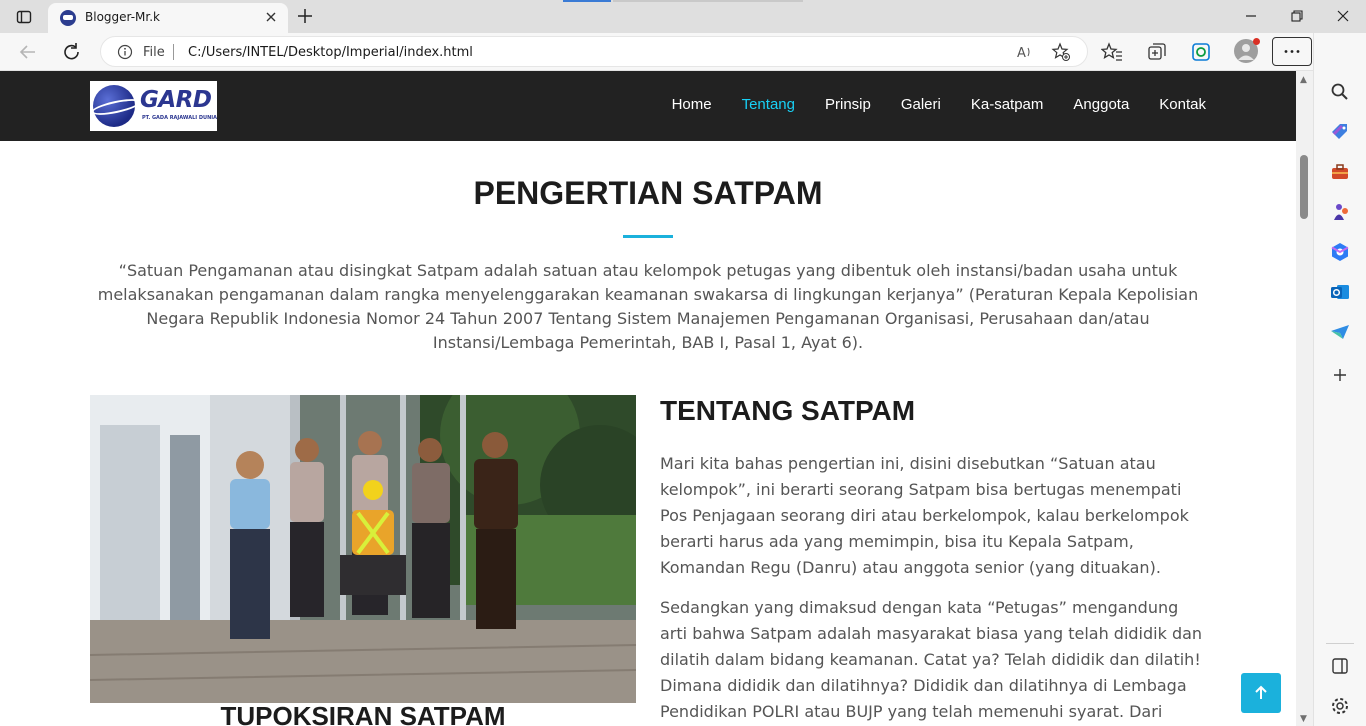 The width and height of the screenshot is (1366, 726). Describe the element at coordinates (1304, 398) in the screenshot. I see `page-scrollbar: ▲ ▼` at that location.